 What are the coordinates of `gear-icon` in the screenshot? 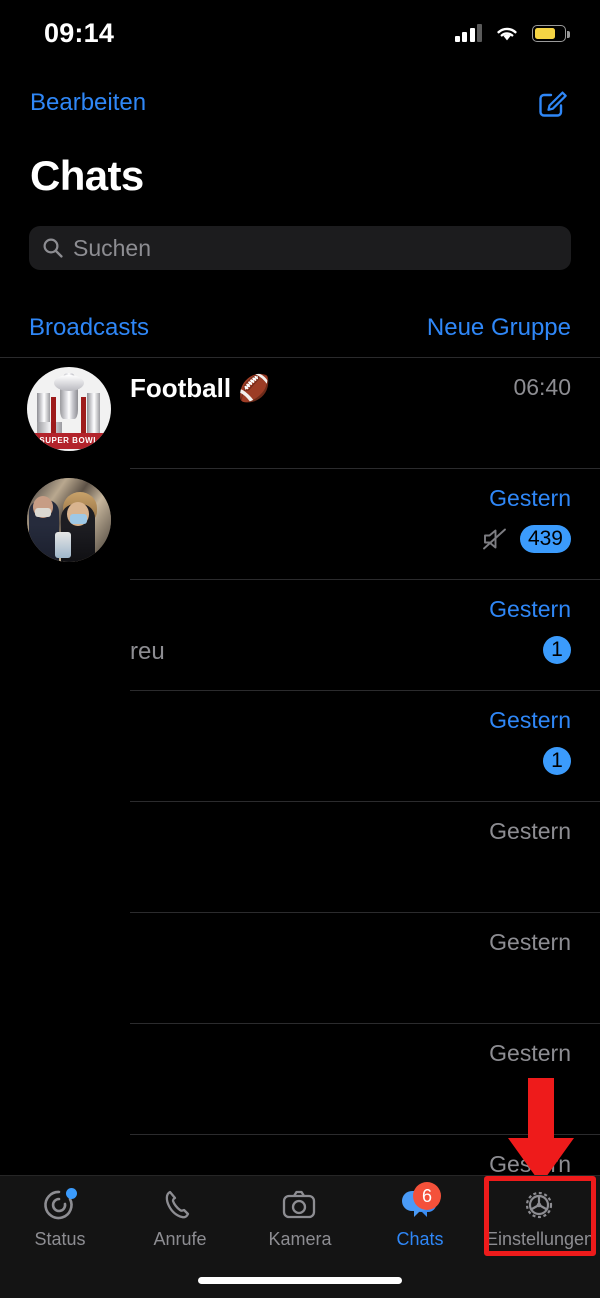 It's located at (540, 1205).